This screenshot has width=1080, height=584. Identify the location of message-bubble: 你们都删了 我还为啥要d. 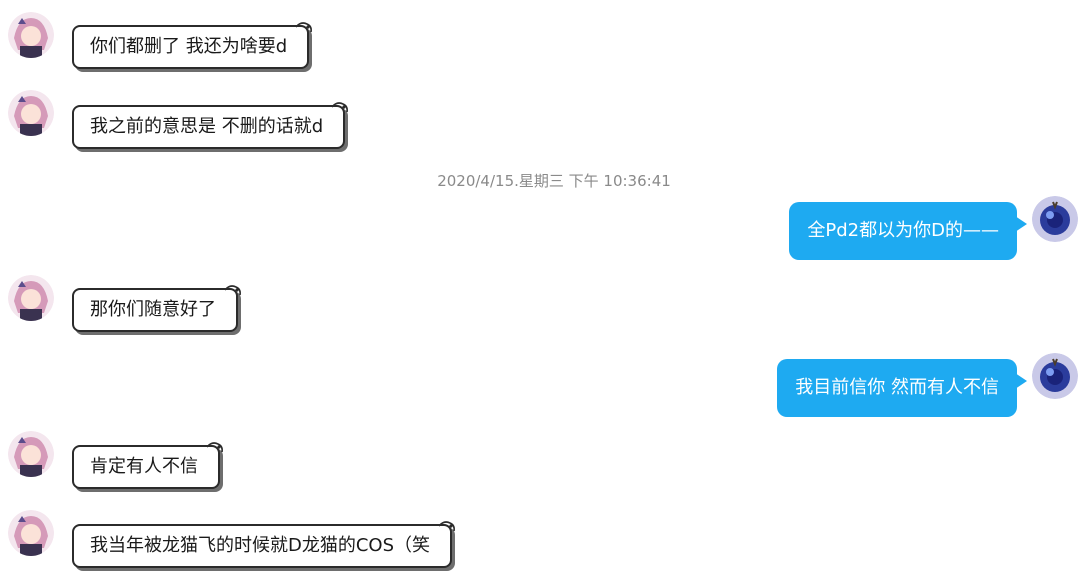
(192, 45).